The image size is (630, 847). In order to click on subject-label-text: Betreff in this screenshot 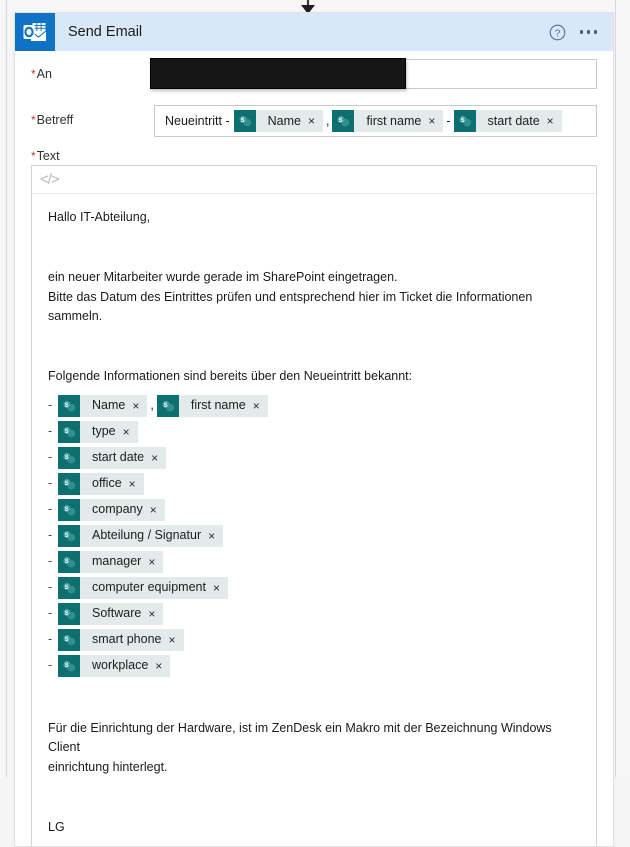, I will do `click(55, 120)`.